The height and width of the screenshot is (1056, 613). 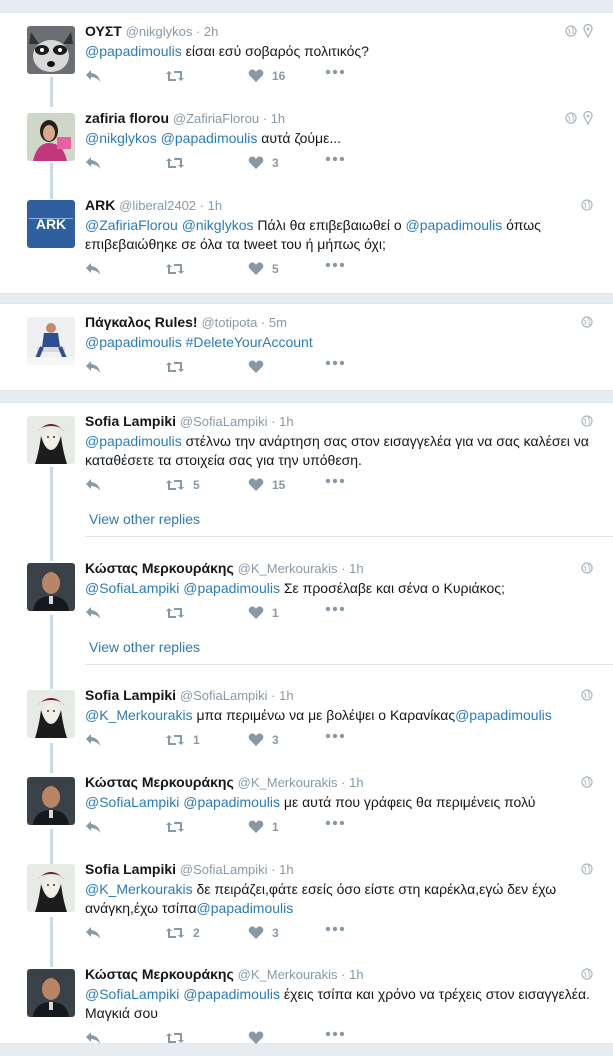 I want to click on like-button: 5, so click(x=263, y=269).